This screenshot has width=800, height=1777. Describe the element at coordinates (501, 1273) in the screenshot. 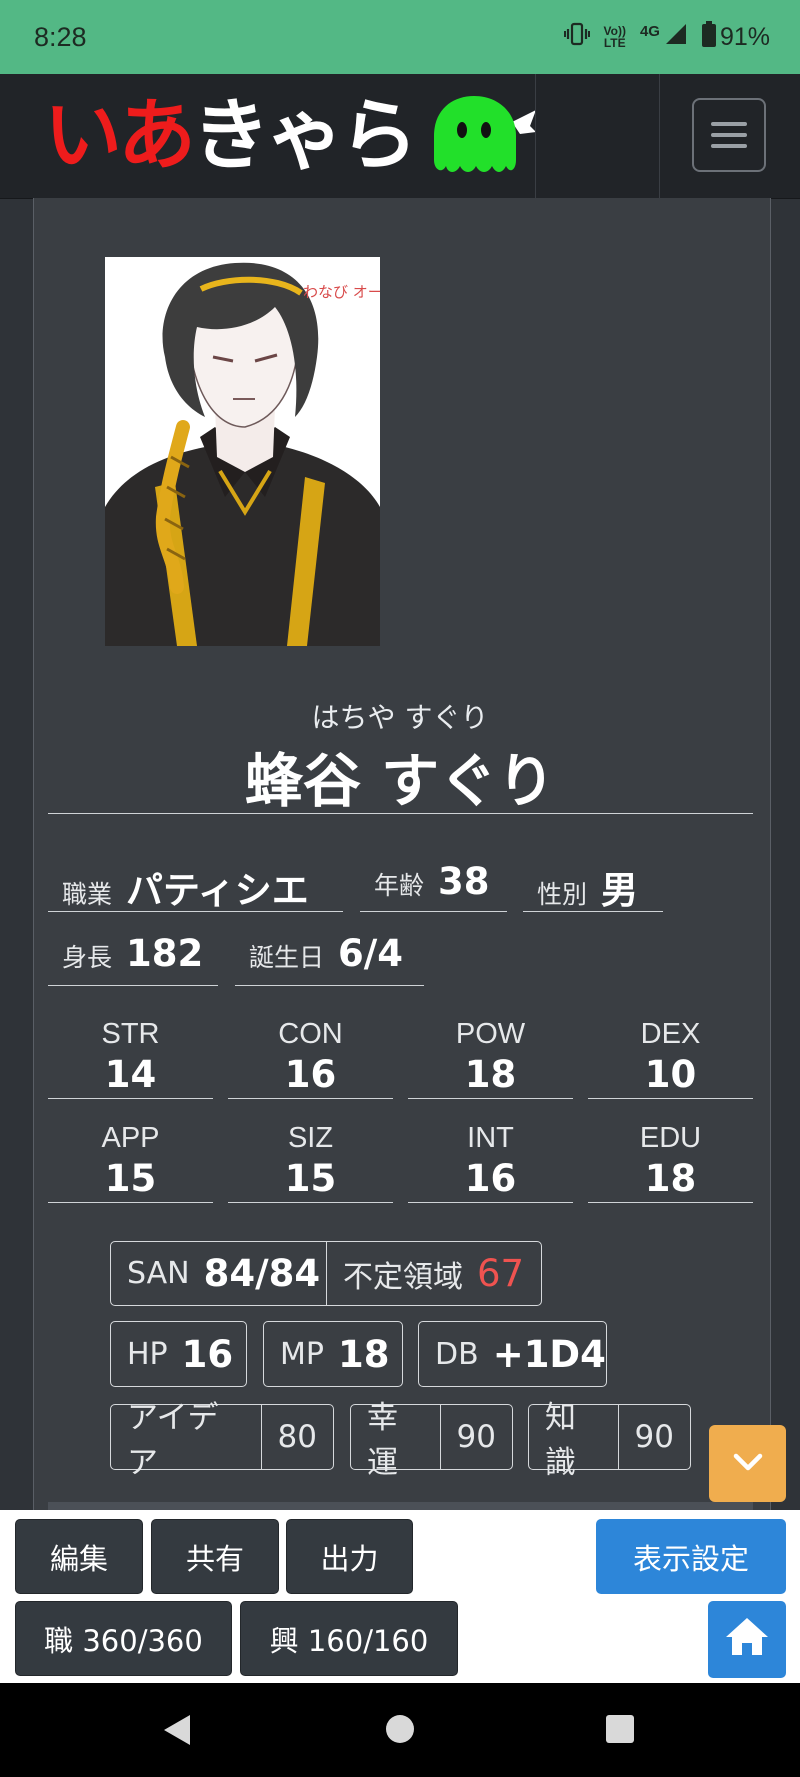

I see `indefinite-value: 67` at that location.